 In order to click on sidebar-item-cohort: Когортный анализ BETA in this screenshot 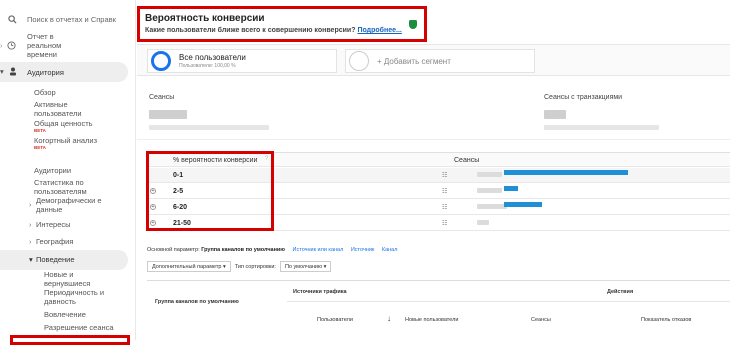, I will do `click(69, 143)`.